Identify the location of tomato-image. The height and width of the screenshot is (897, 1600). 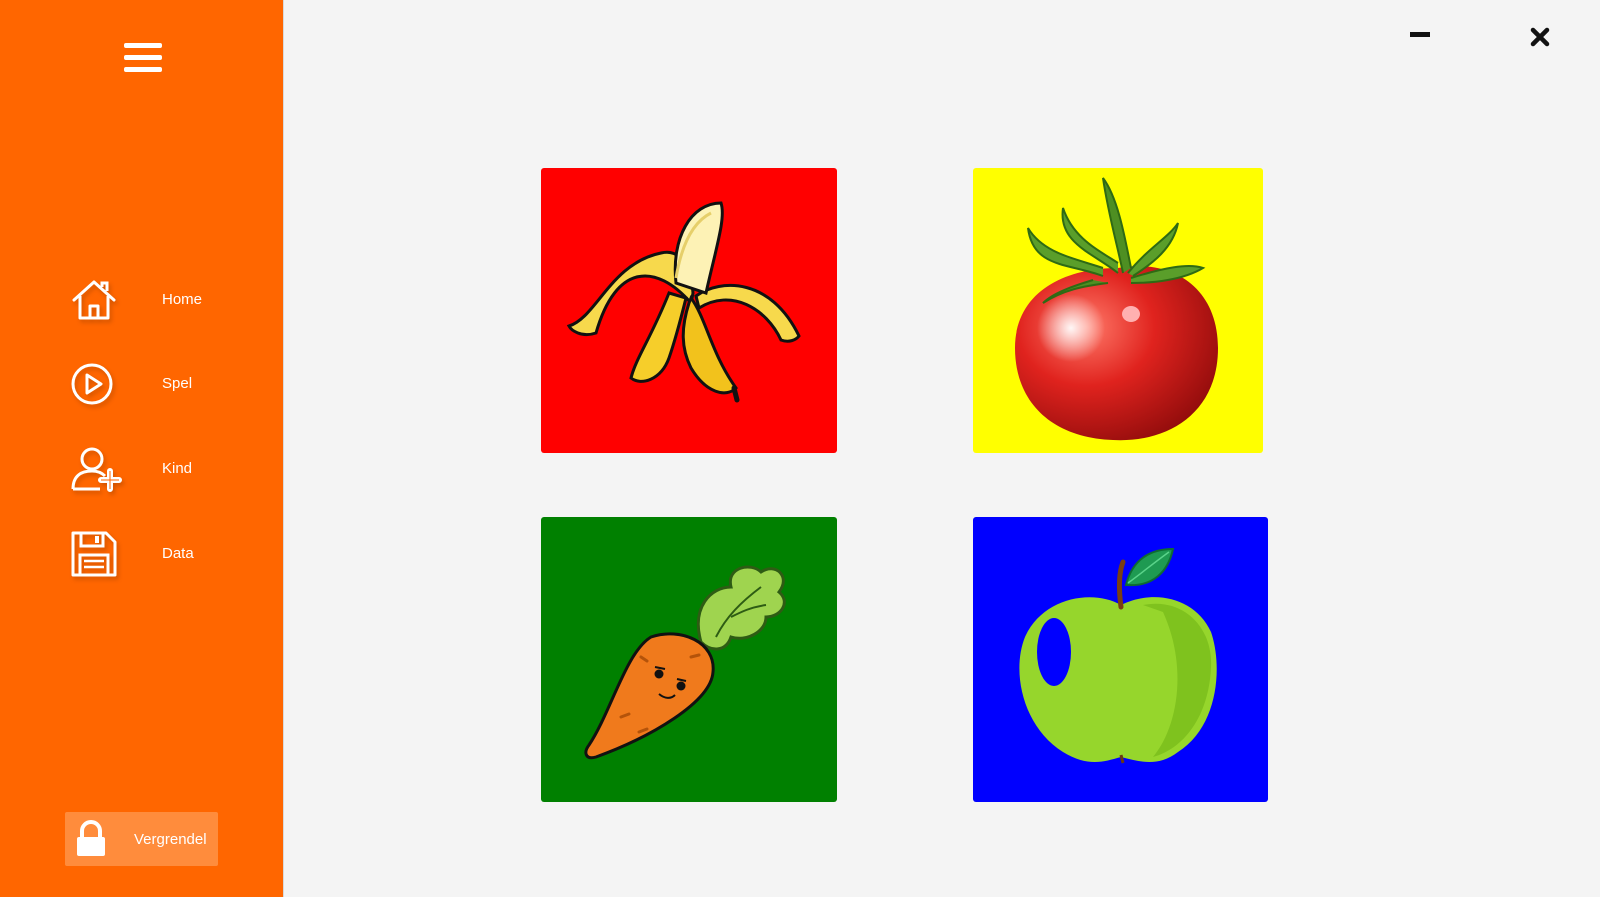
(1118, 310).